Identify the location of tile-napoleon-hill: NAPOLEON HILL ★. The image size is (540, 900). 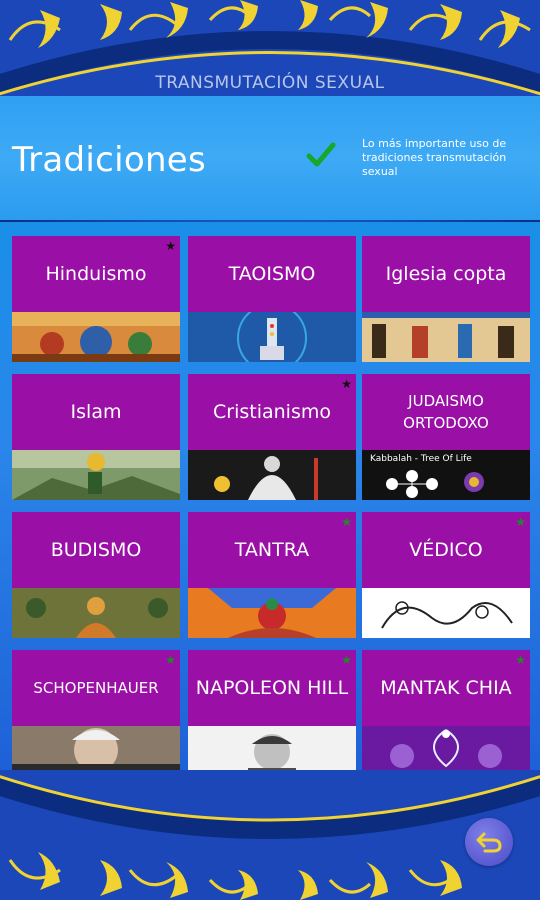
(272, 713).